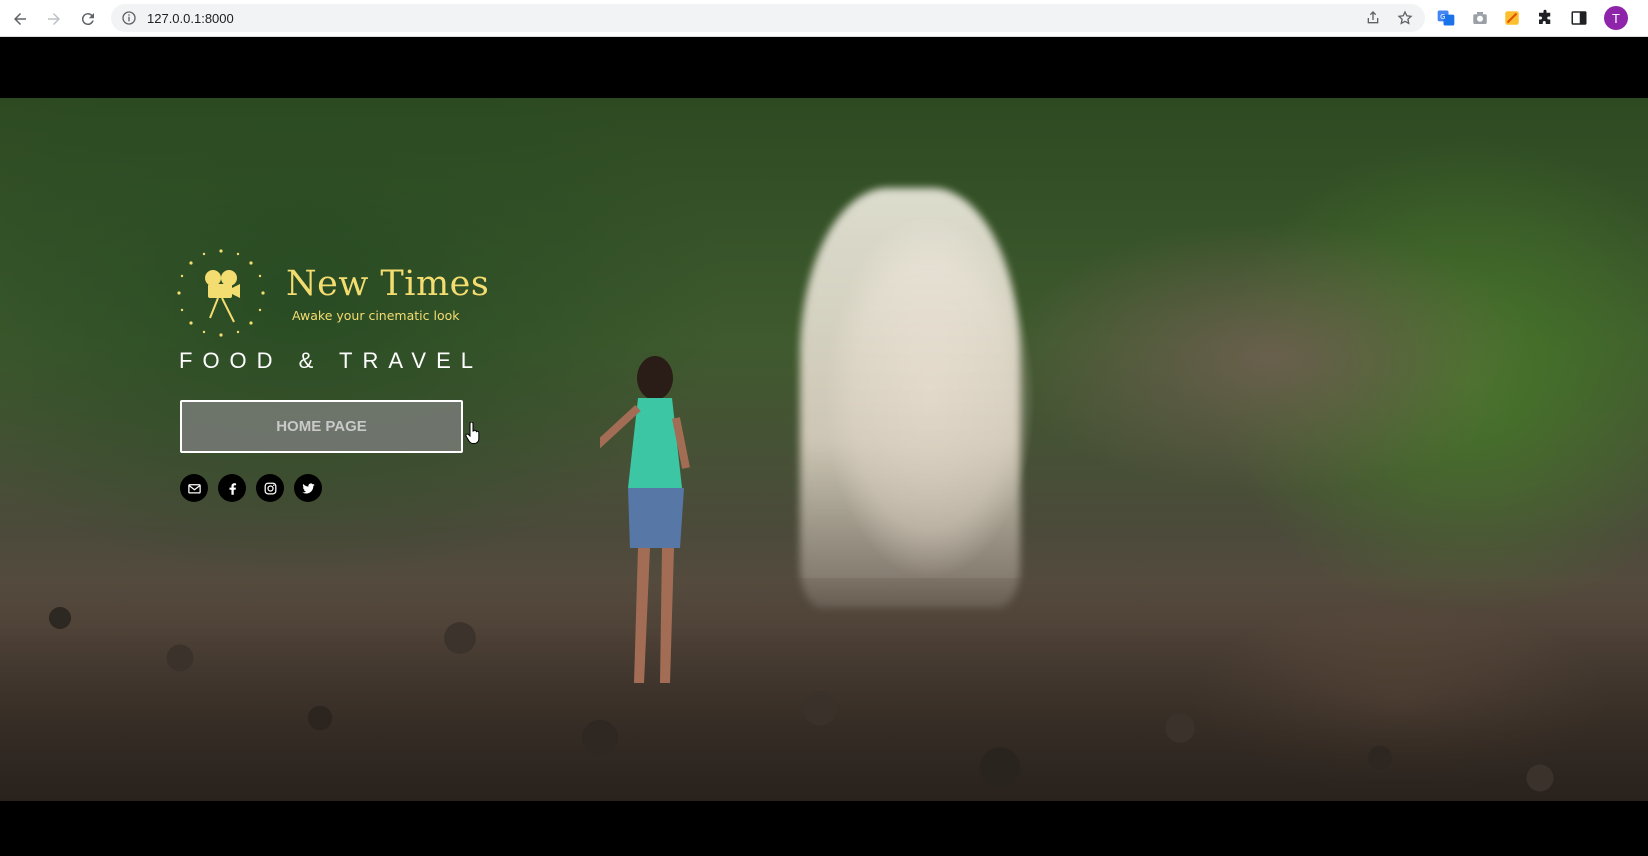 This screenshot has height=856, width=1648. I want to click on twitter-icon, so click(308, 488).